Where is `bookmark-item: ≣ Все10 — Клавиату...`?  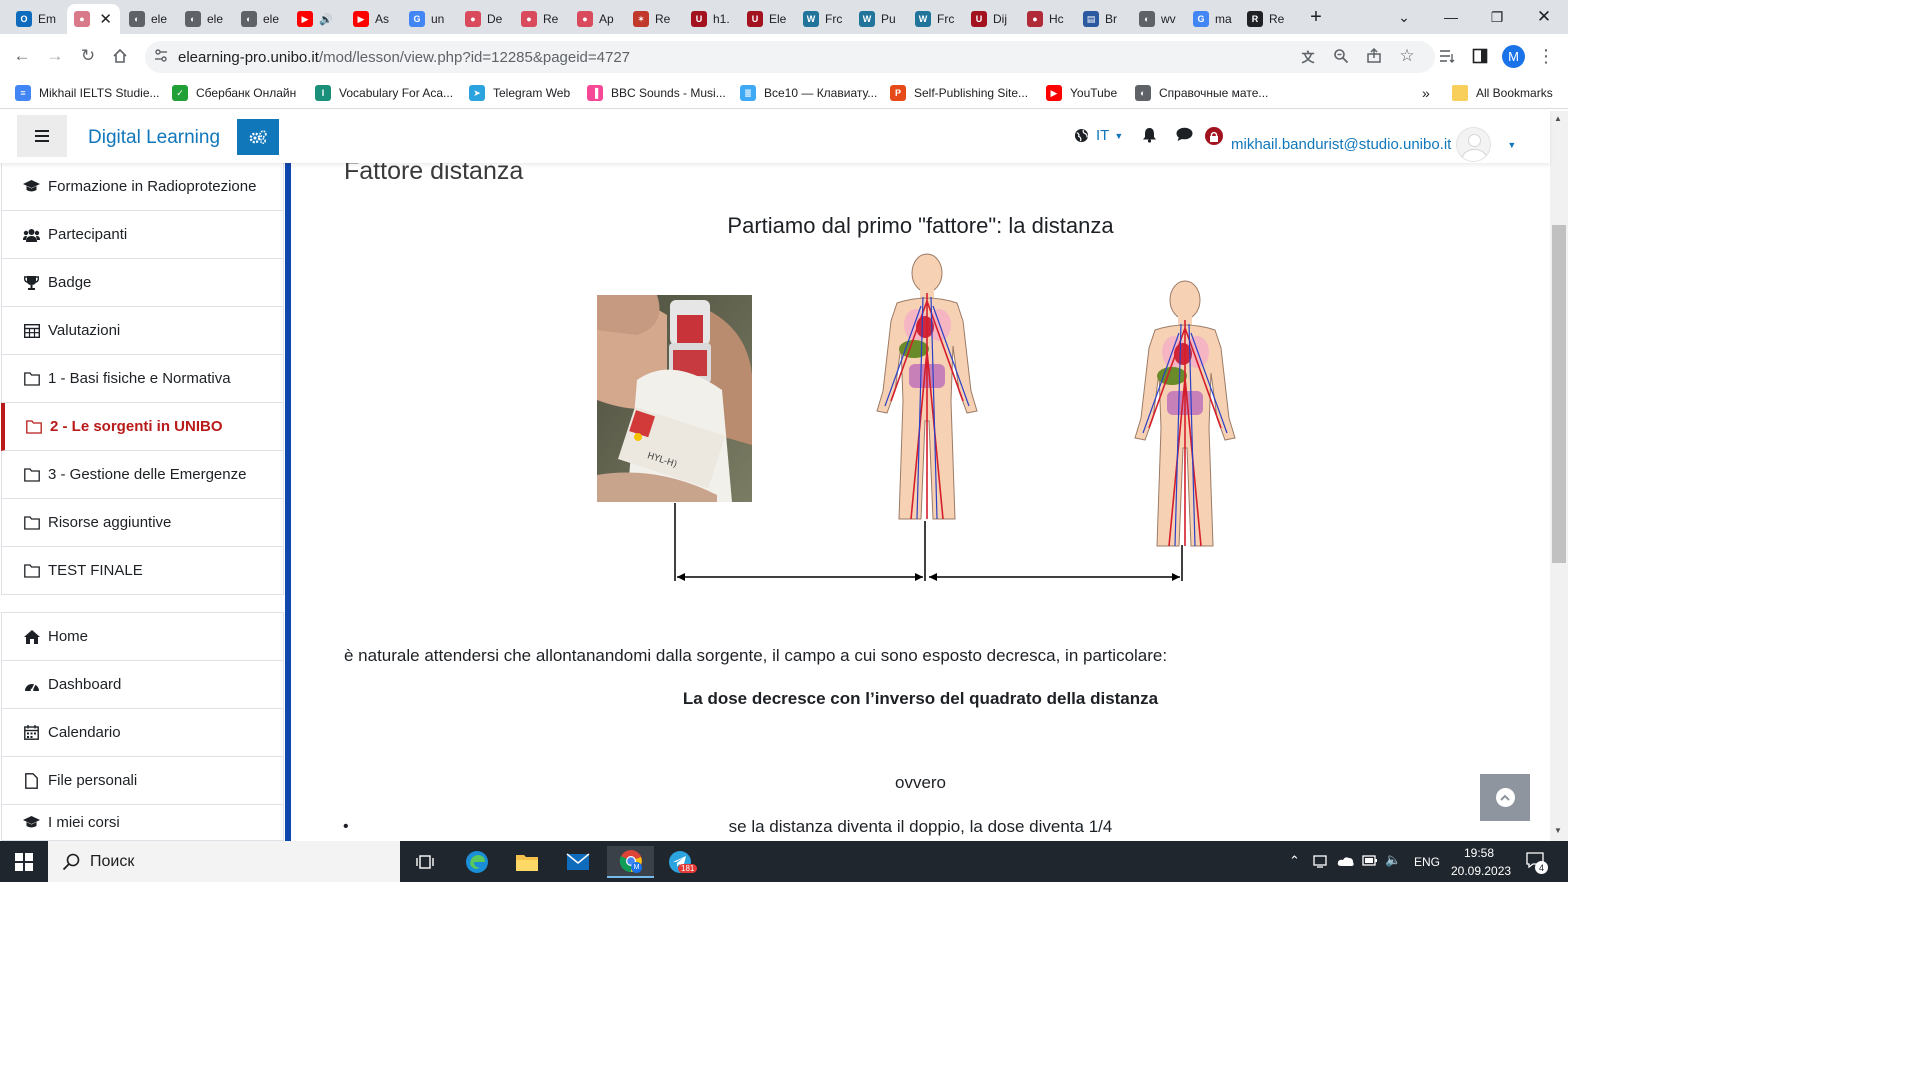
bookmark-item: ≣ Все10 — Клавиату... is located at coordinates (808, 93).